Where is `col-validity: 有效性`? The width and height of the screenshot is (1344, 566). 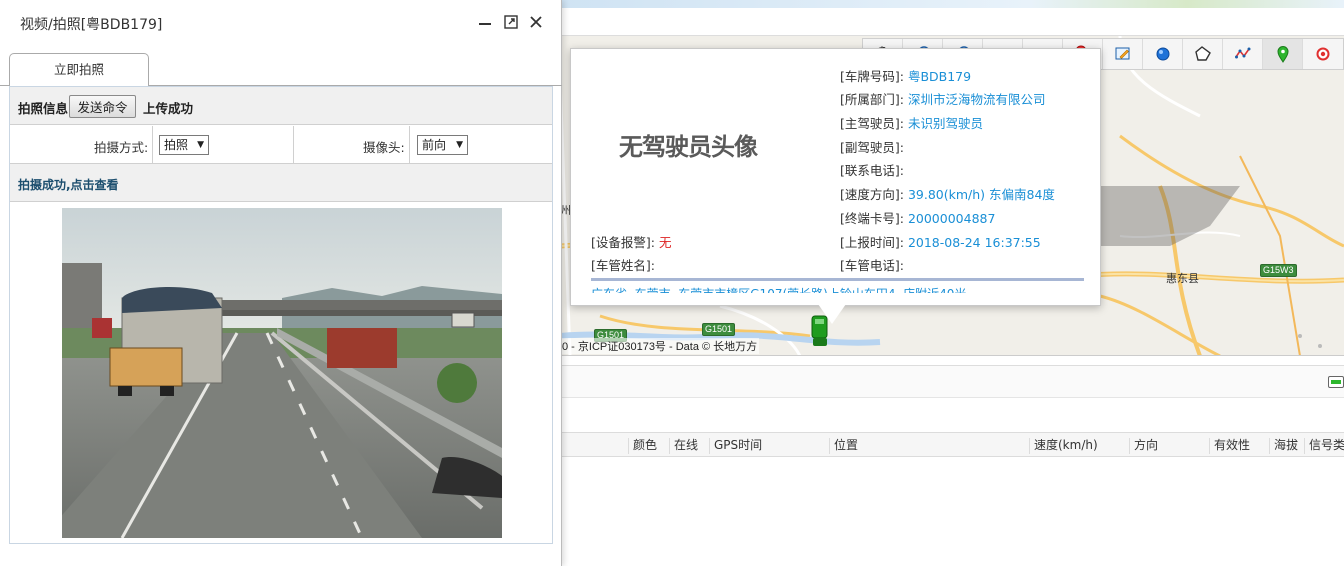
col-validity: 有效性 is located at coordinates (1229, 446).